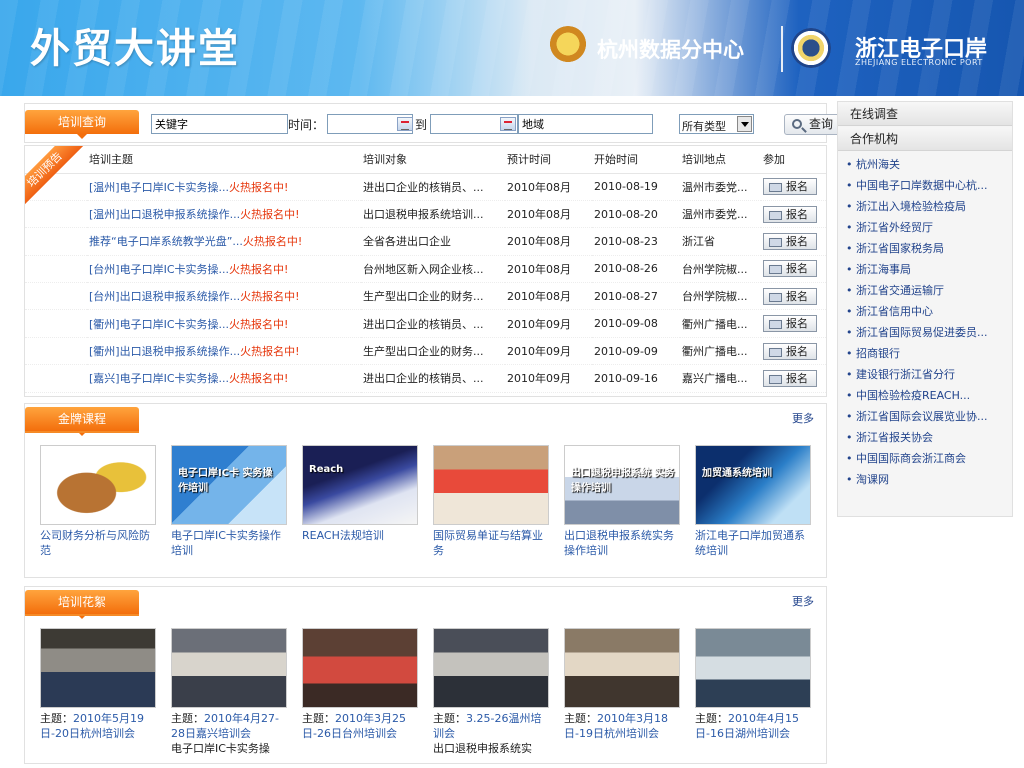 This screenshot has width=1024, height=768. I want to click on partner-link: 杭州海关, so click(928, 164).